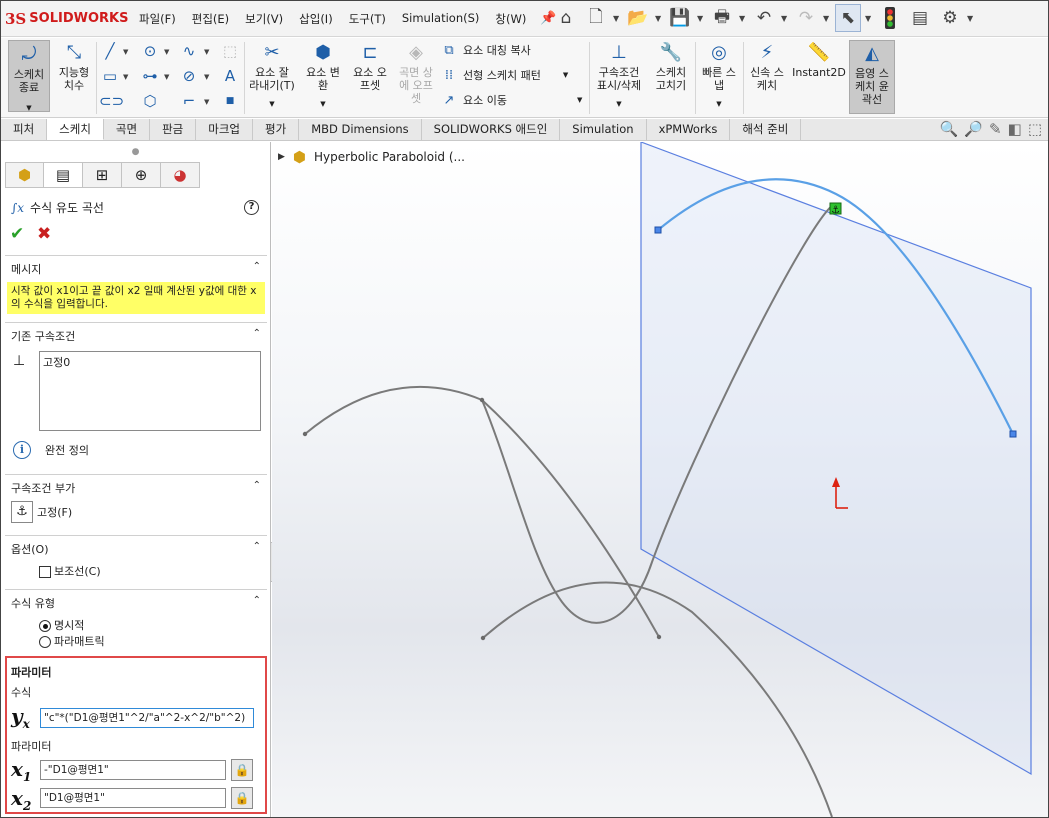  What do you see at coordinates (367, 19) in the screenshot?
I see `menu-tools: 도구(T)` at bounding box center [367, 19].